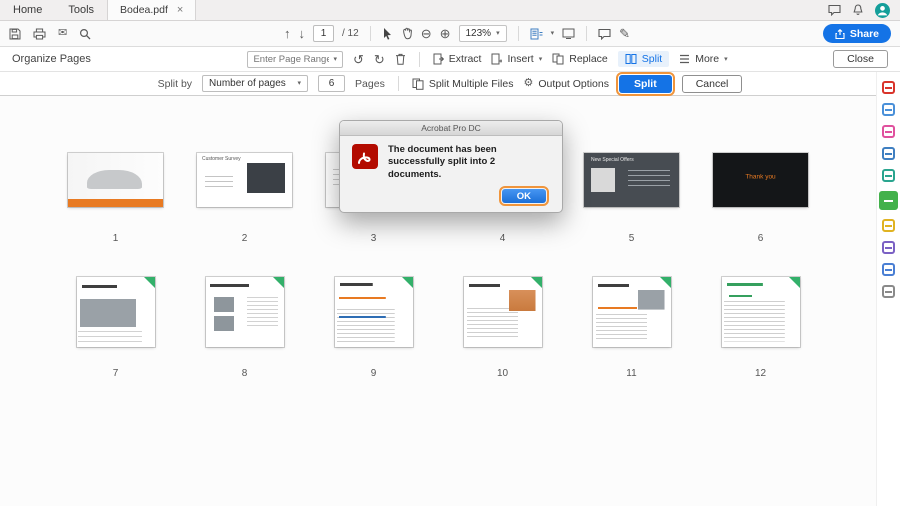 The width and height of the screenshot is (900, 506). What do you see at coordinates (247, 83) in the screenshot?
I see `split-mode-value: Number of pages` at bounding box center [247, 83].